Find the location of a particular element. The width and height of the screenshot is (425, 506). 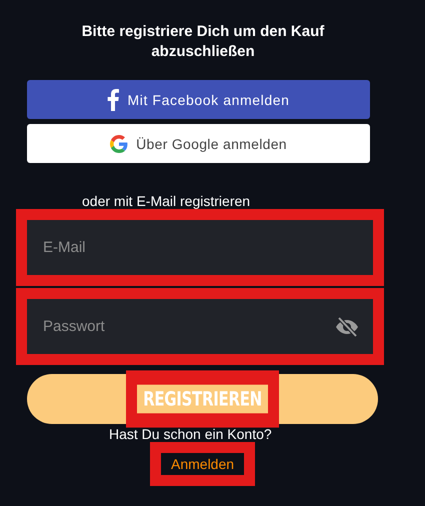

page-title: Bitte registriere Dich um den Kauf abzuschließen is located at coordinates (203, 42).